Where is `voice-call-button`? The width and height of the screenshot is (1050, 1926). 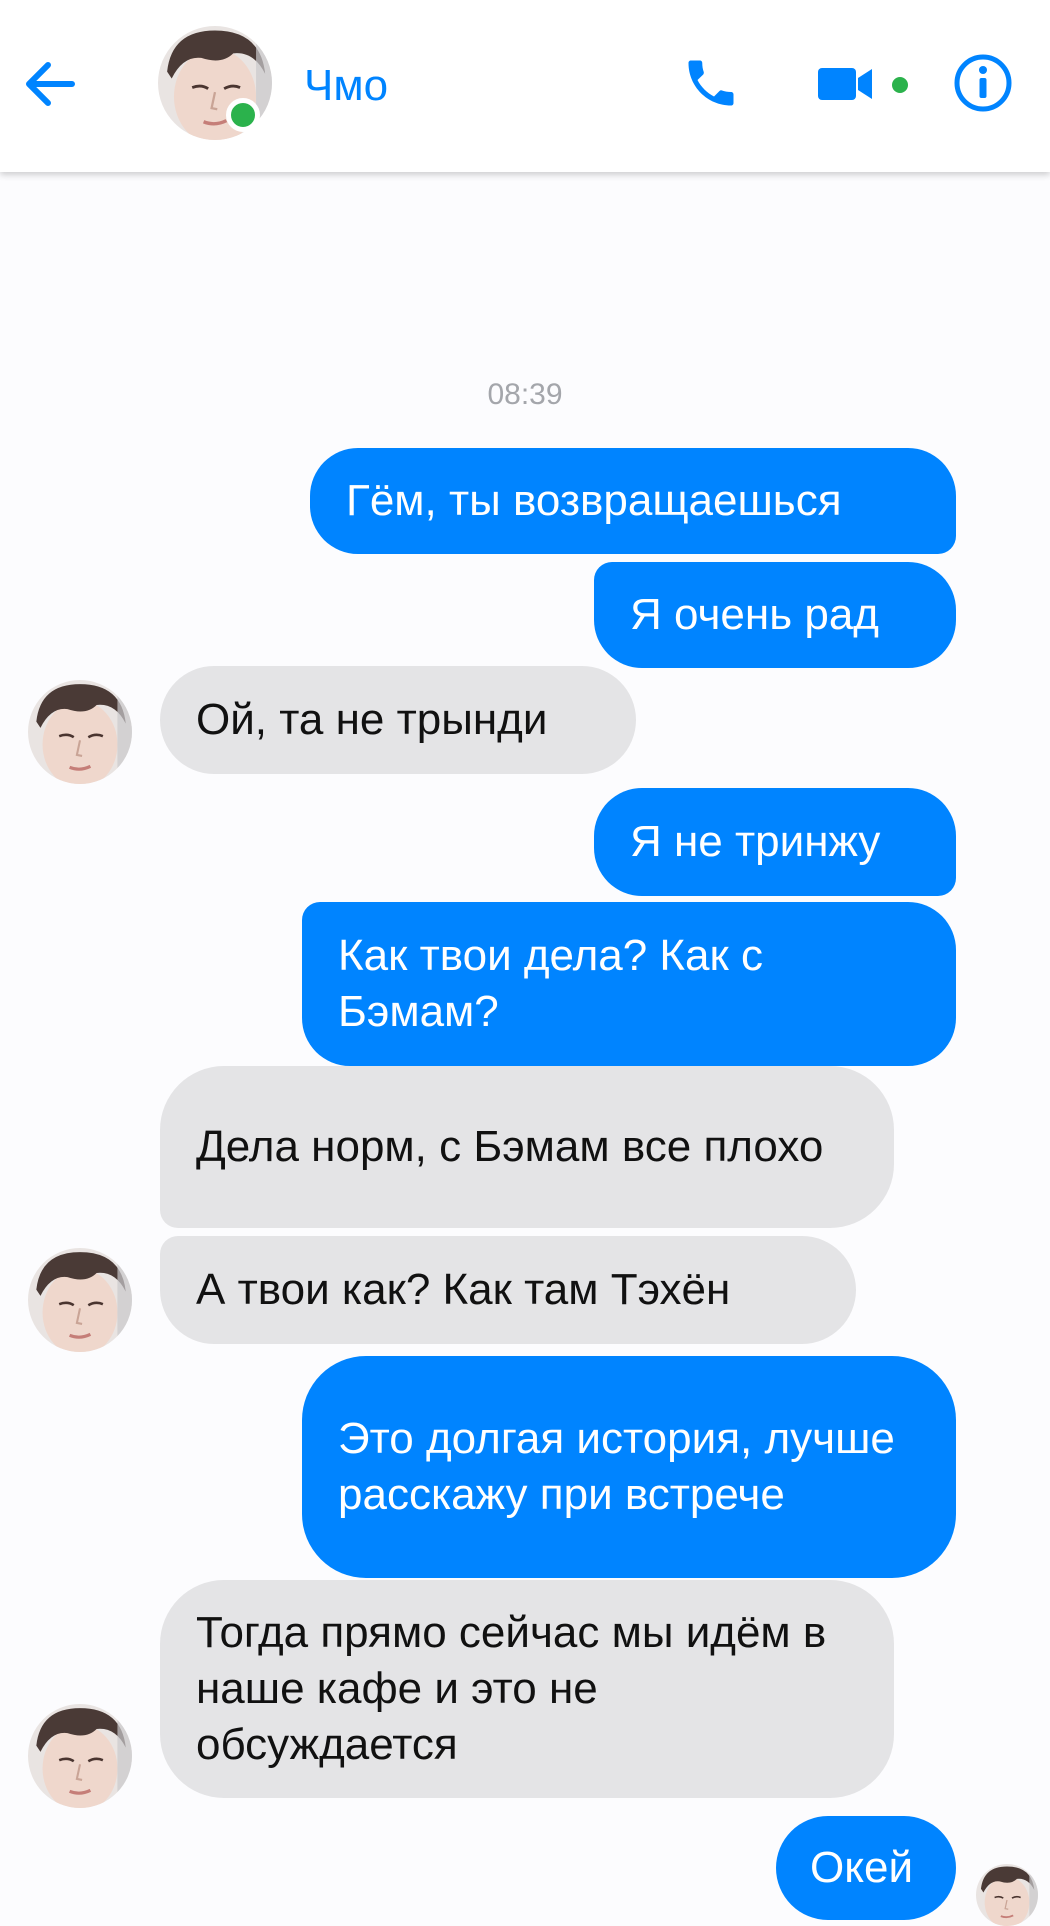
voice-call-button is located at coordinates (711, 85).